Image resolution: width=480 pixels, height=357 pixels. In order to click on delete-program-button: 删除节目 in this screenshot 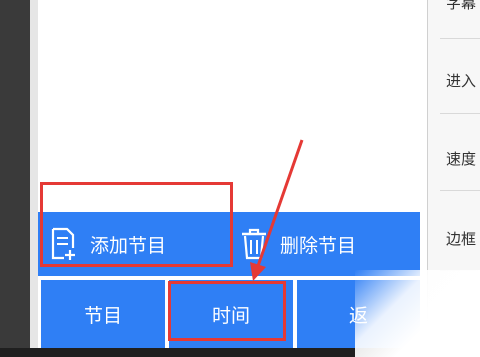, I will do `click(298, 244)`.